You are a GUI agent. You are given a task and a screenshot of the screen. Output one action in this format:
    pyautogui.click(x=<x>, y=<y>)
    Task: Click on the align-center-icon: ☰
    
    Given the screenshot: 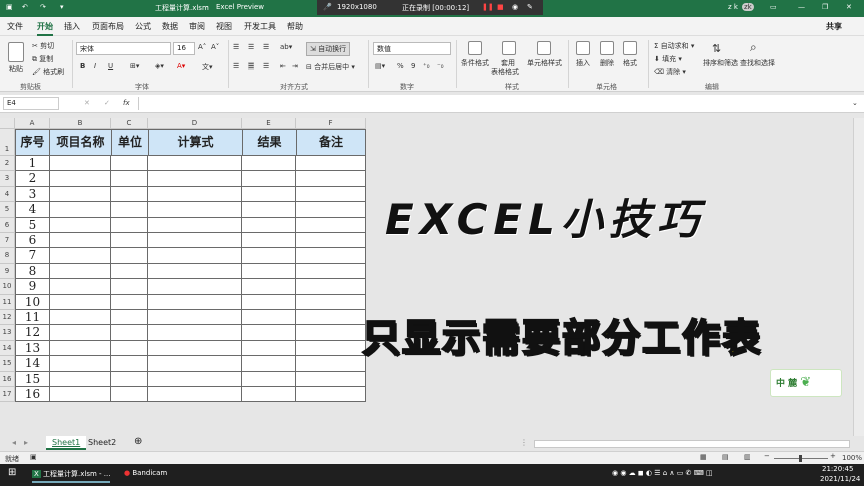 What is the action you would take?
    pyautogui.click(x=251, y=66)
    